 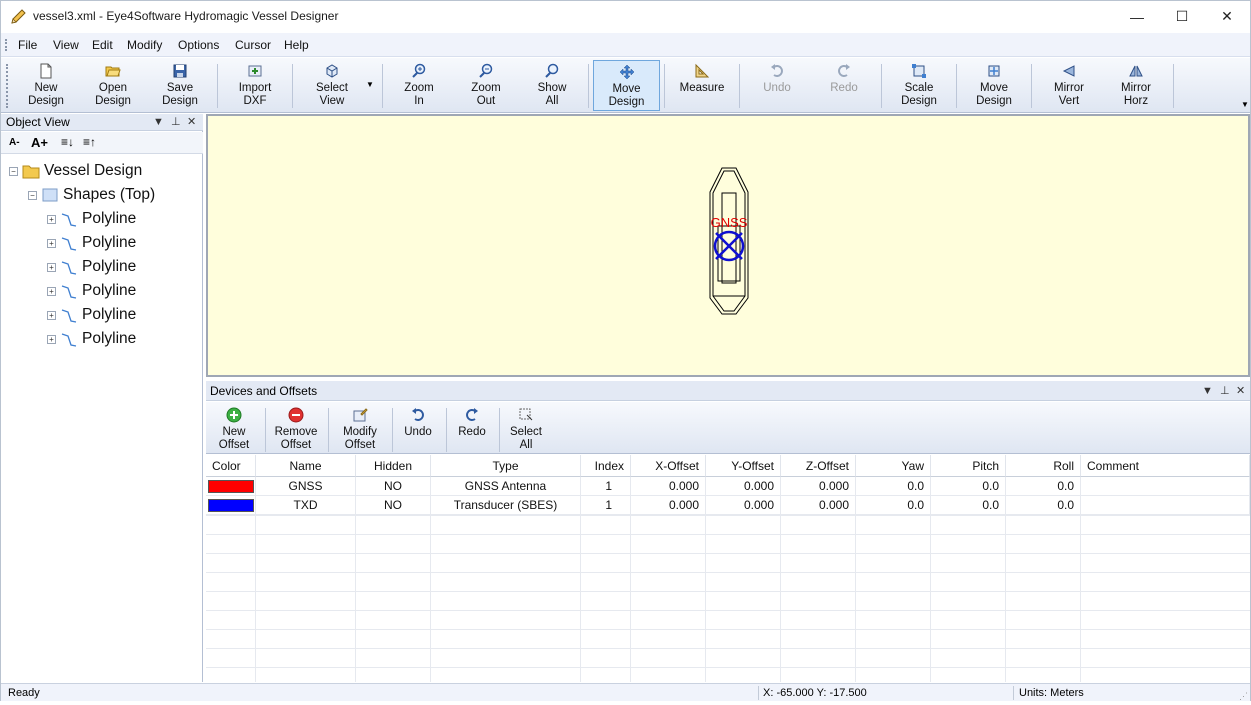 What do you see at coordinates (306, 505) in the screenshot?
I see `name-cell: TXD` at bounding box center [306, 505].